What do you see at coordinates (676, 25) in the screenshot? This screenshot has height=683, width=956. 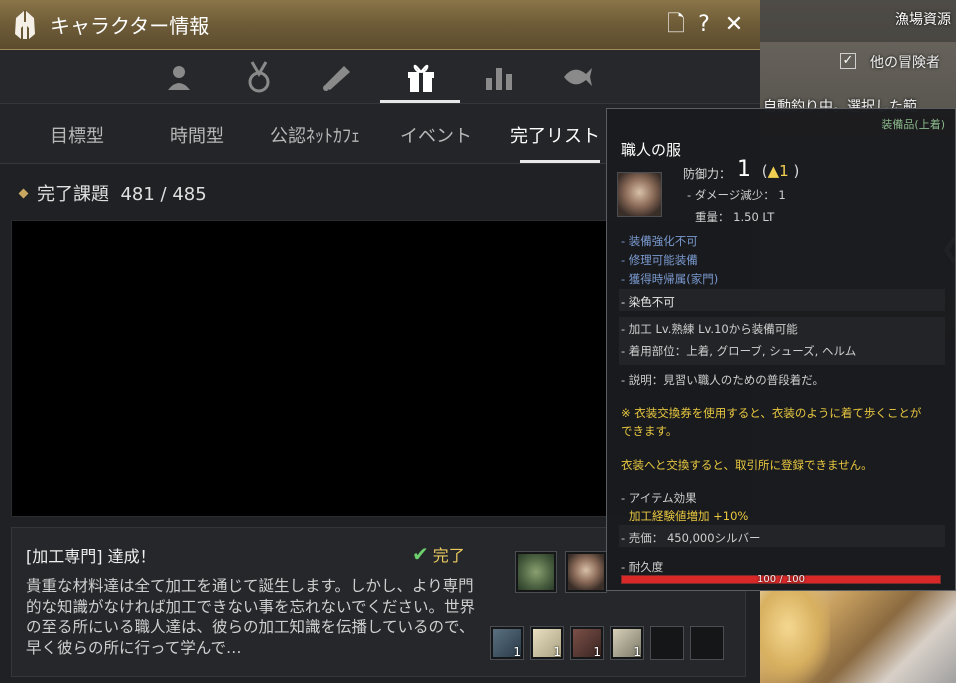 I see `page-icon: 🗋` at bounding box center [676, 25].